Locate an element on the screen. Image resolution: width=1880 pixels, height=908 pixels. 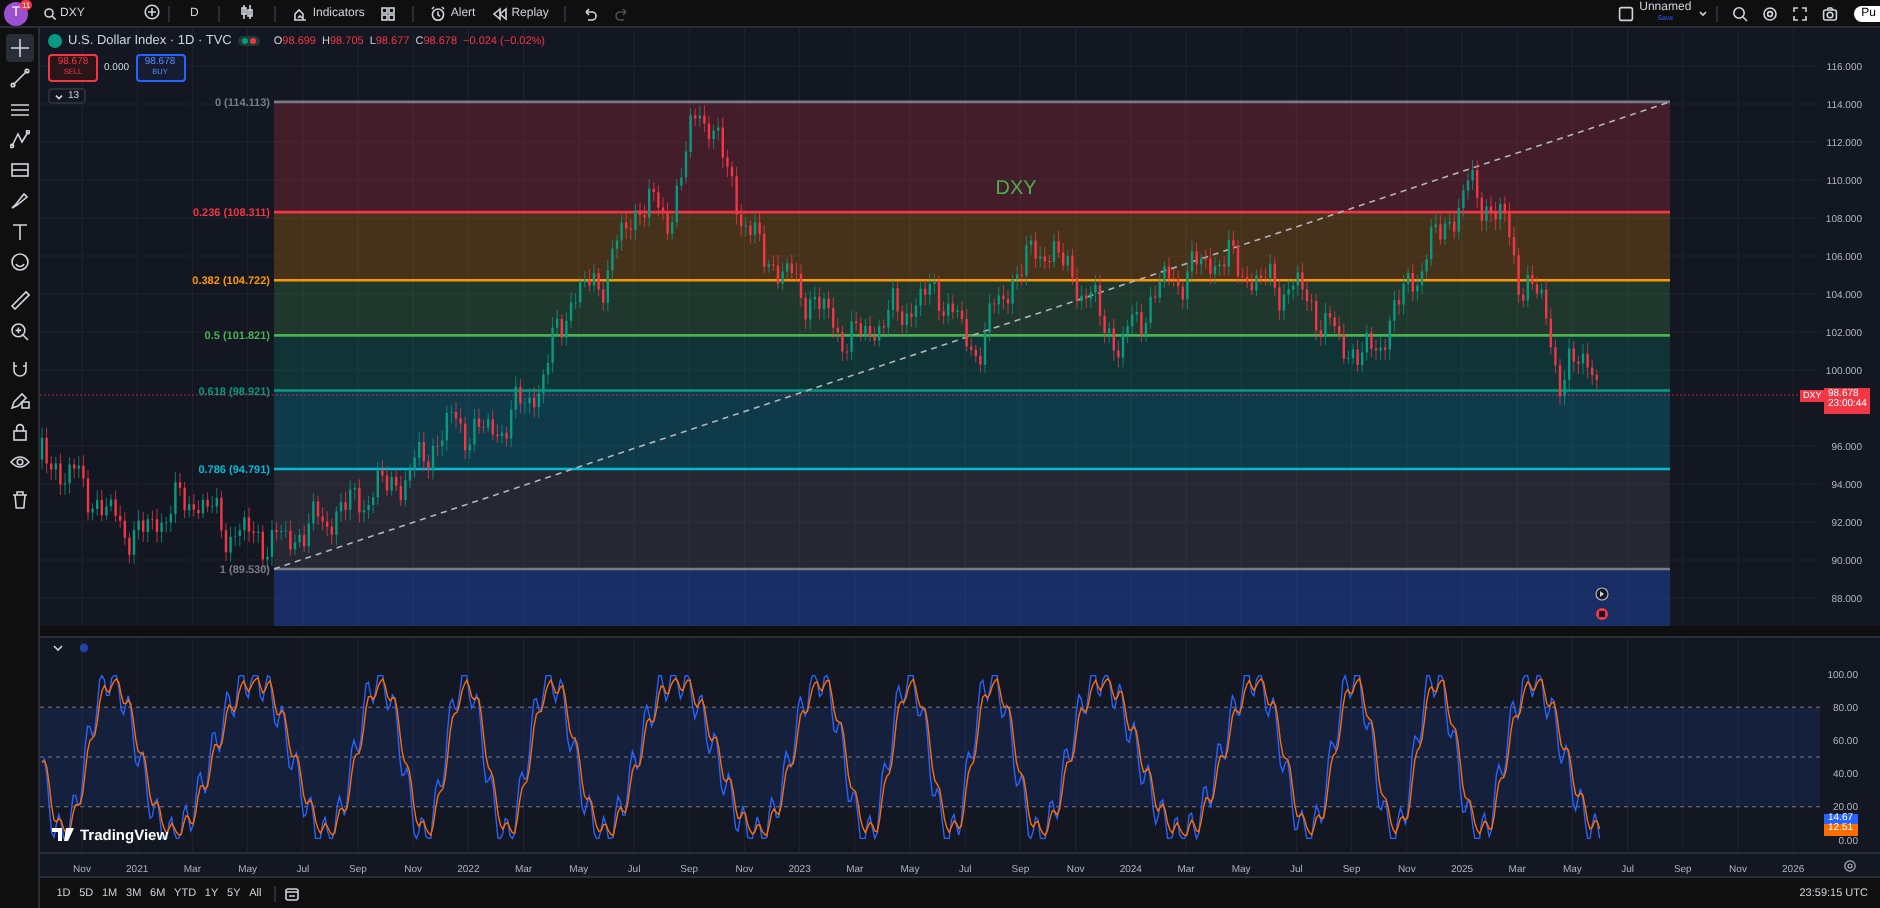
ruler-tool is located at coordinates (19, 300).